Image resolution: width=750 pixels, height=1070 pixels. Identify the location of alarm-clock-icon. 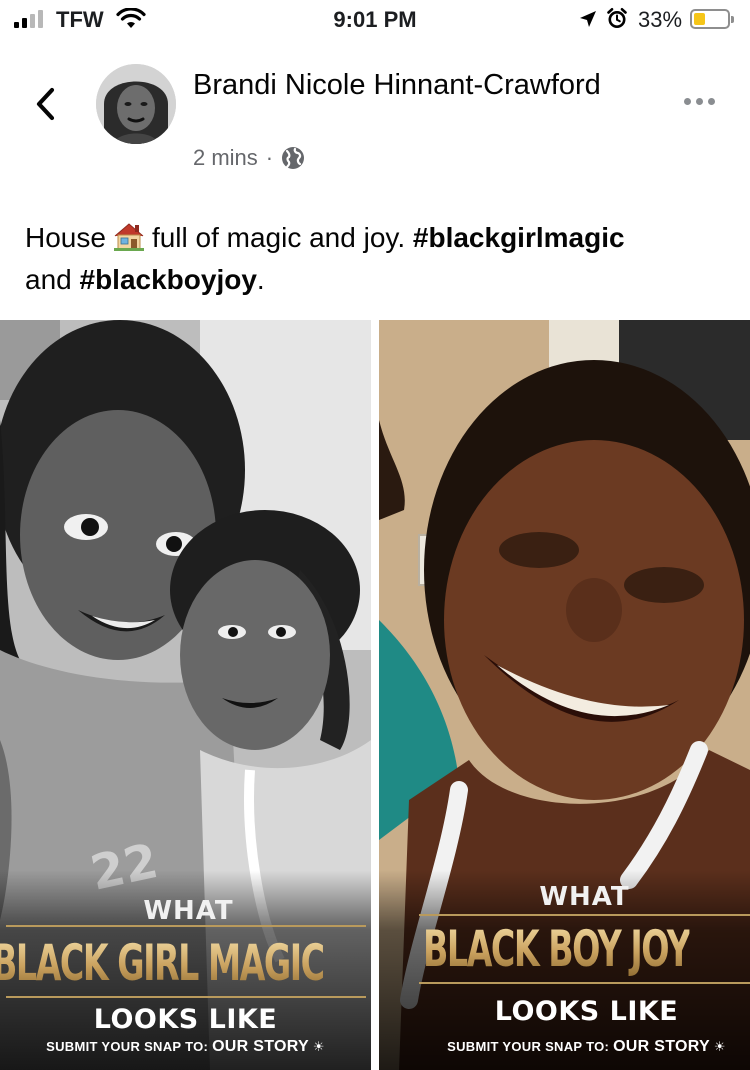
(617, 18).